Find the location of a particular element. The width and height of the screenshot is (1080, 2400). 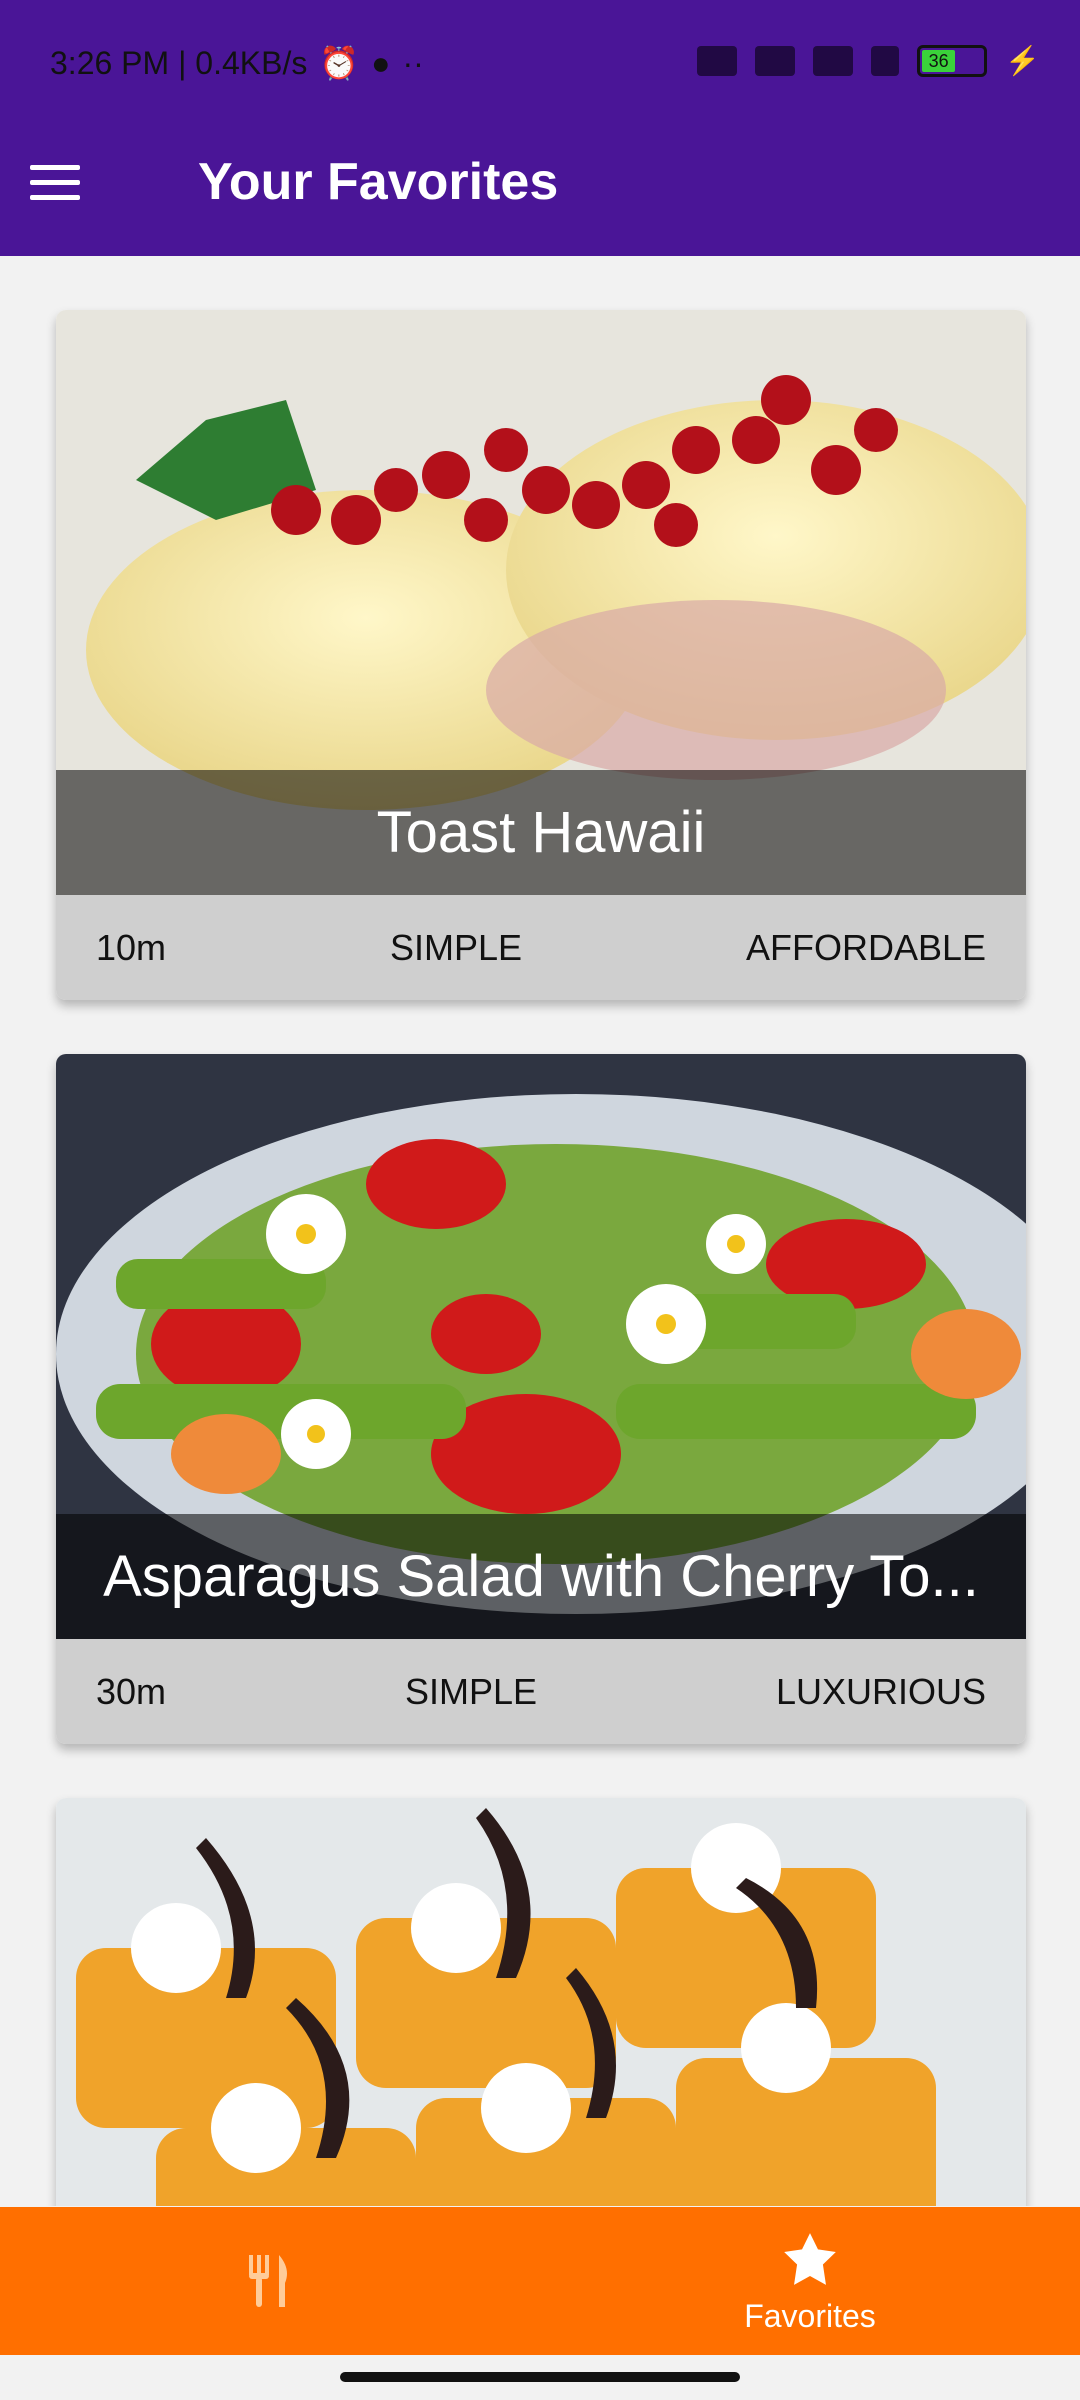

app-indicator-icon: ● is located at coordinates (381, 62).